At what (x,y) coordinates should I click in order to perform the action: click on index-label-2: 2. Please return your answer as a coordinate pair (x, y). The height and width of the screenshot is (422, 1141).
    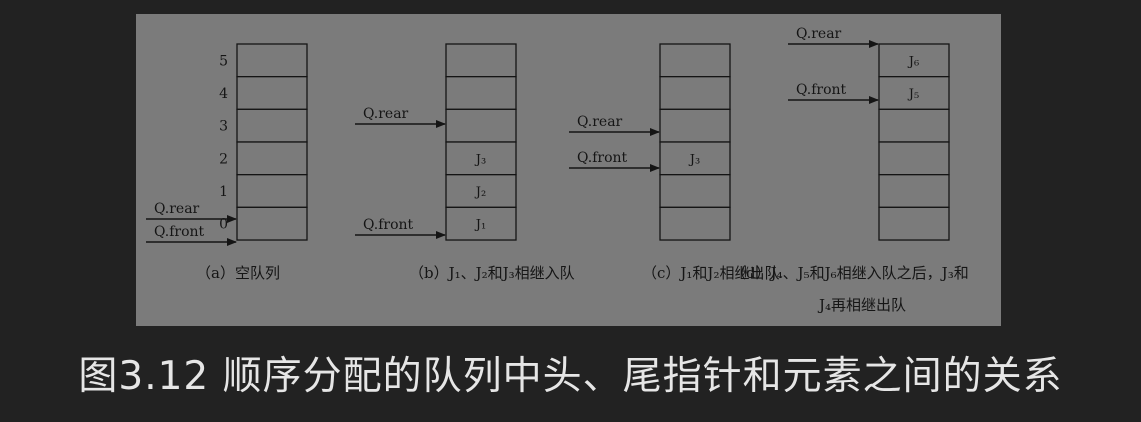
    Looking at the image, I should click on (223, 159).